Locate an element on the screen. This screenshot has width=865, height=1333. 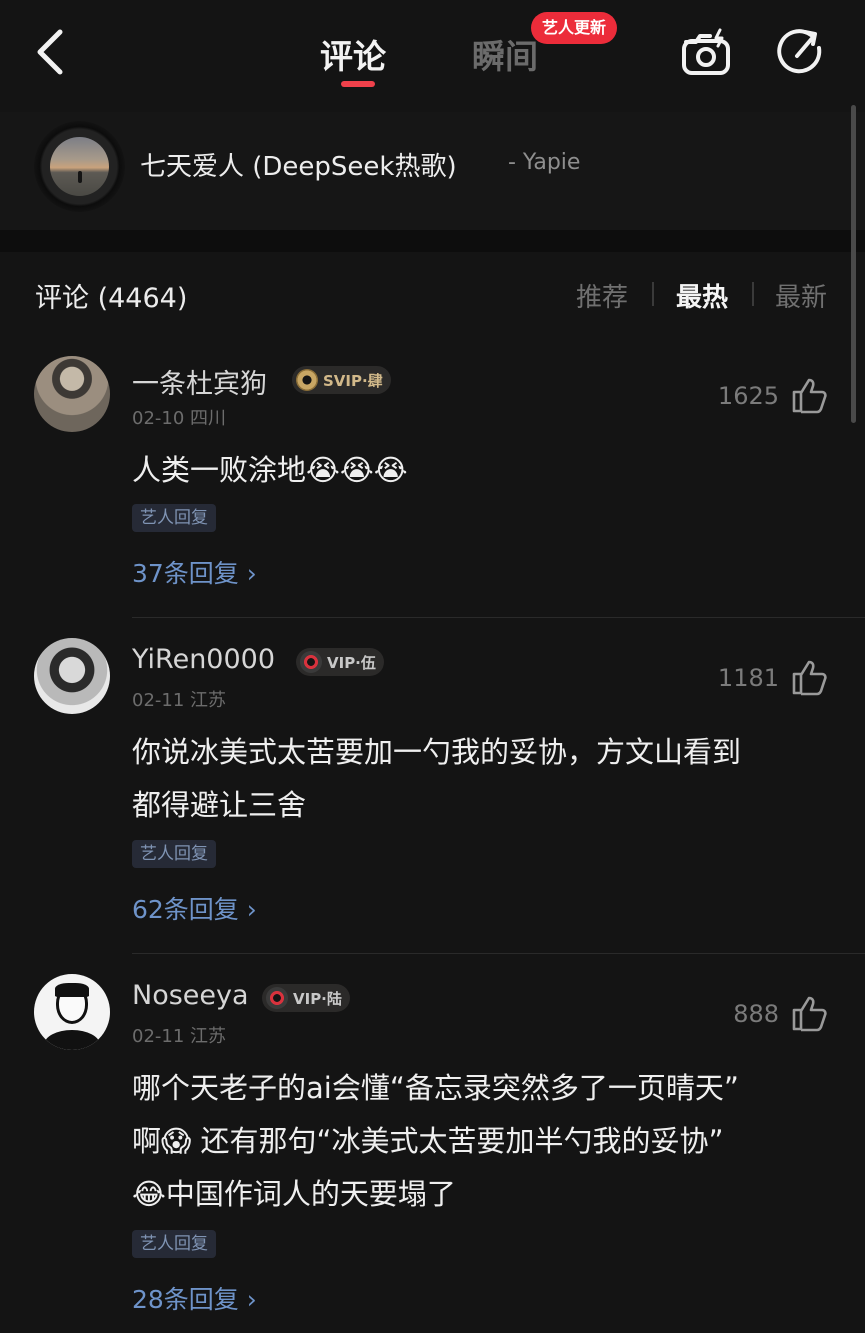
replies-link: 28条回复 › is located at coordinates (194, 1298).